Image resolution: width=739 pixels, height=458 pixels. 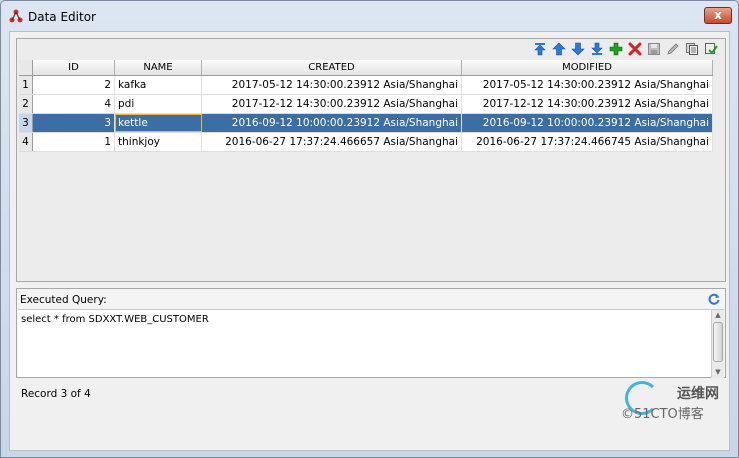 What do you see at coordinates (26, 123) in the screenshot?
I see `row-number: 3` at bounding box center [26, 123].